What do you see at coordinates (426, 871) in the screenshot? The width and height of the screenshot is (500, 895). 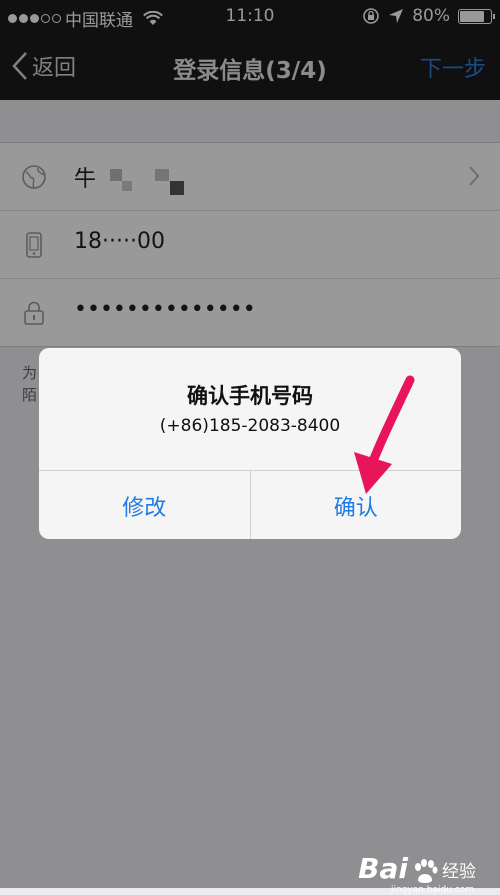 I see `paw-logo-icon` at bounding box center [426, 871].